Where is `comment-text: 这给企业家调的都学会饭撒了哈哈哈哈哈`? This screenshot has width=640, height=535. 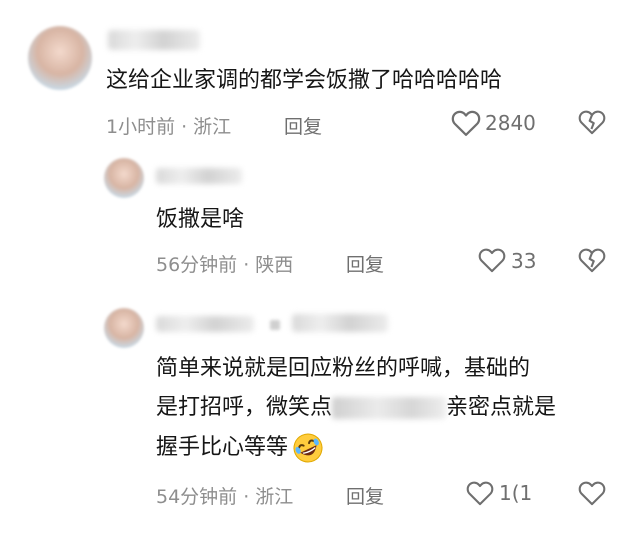 comment-text: 这给企业家调的都学会饭撒了哈哈哈哈哈 is located at coordinates (304, 80).